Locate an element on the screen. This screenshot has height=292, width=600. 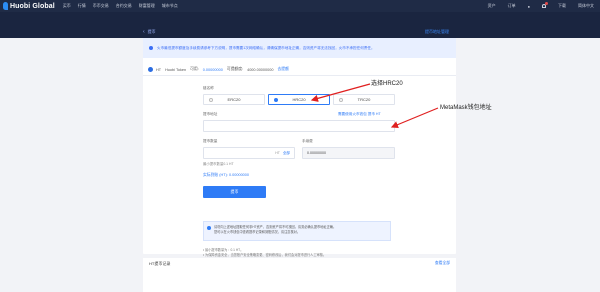
coin-symbol: HT is located at coordinates (159, 69).